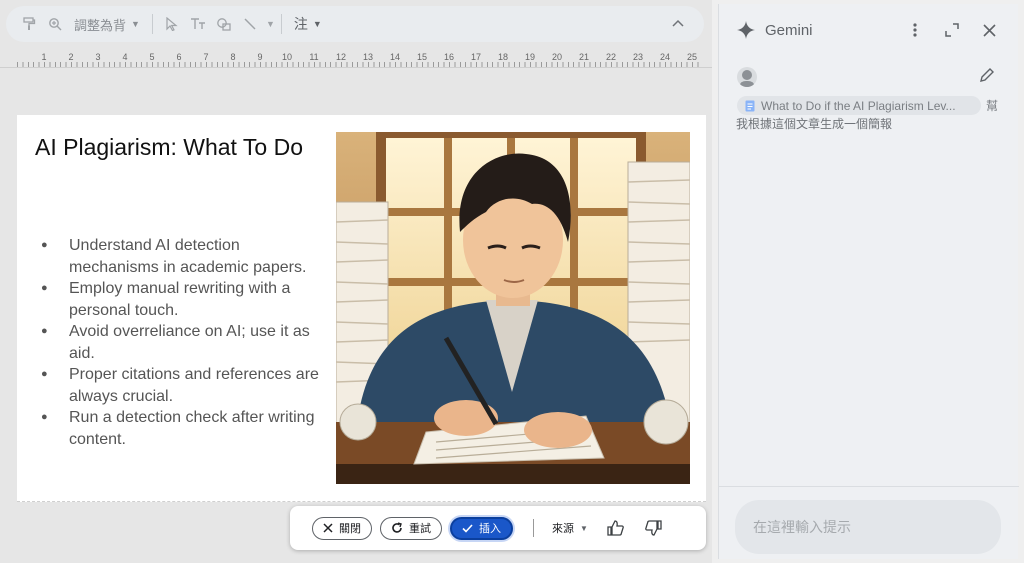 The image size is (1024, 563). Describe the element at coordinates (476, 57) in the screenshot. I see `ruler-number: 17` at that location.